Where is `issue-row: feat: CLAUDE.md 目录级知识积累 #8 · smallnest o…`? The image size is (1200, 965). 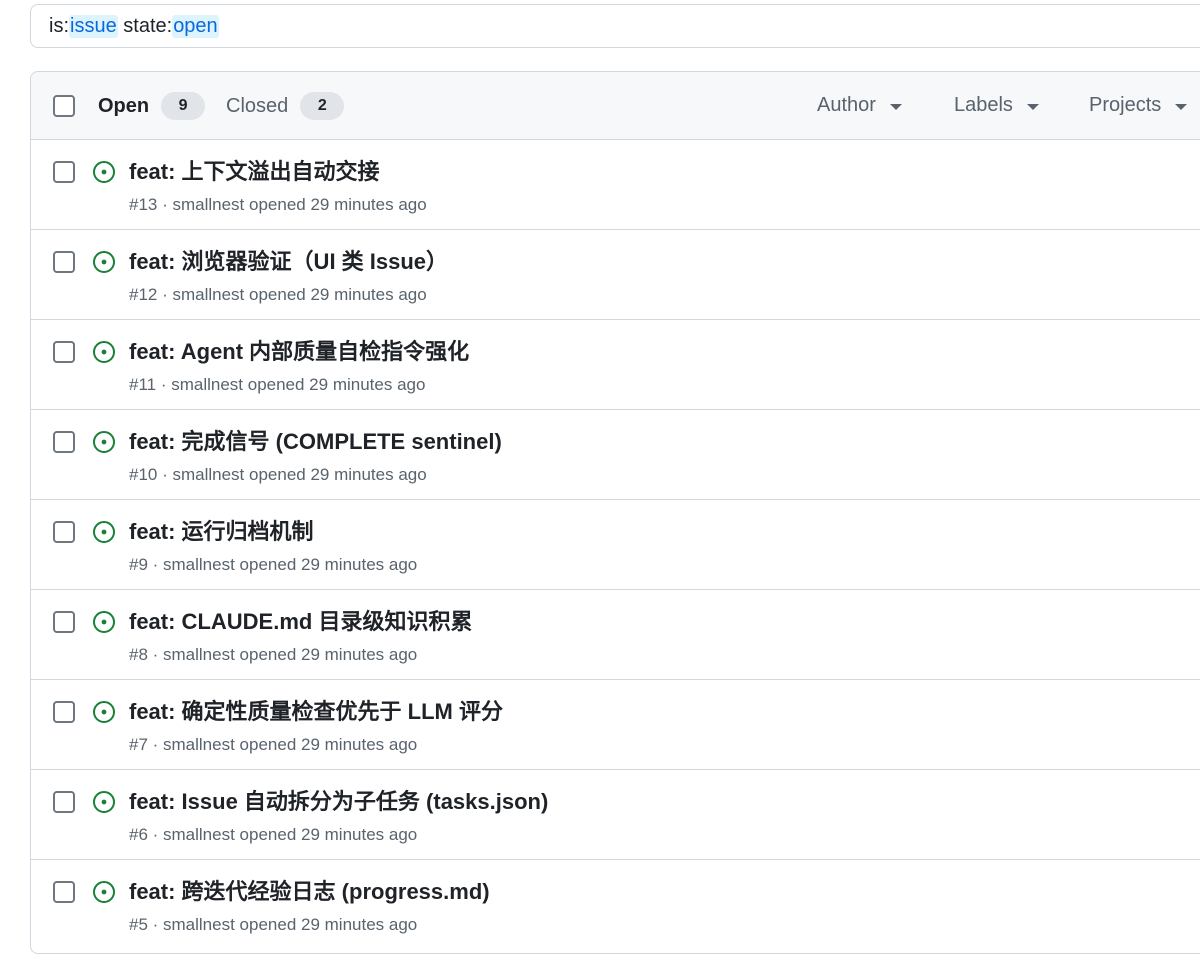
issue-row: feat: CLAUDE.md 目录级知识积累 #8 · smallnest o… is located at coordinates (615, 635).